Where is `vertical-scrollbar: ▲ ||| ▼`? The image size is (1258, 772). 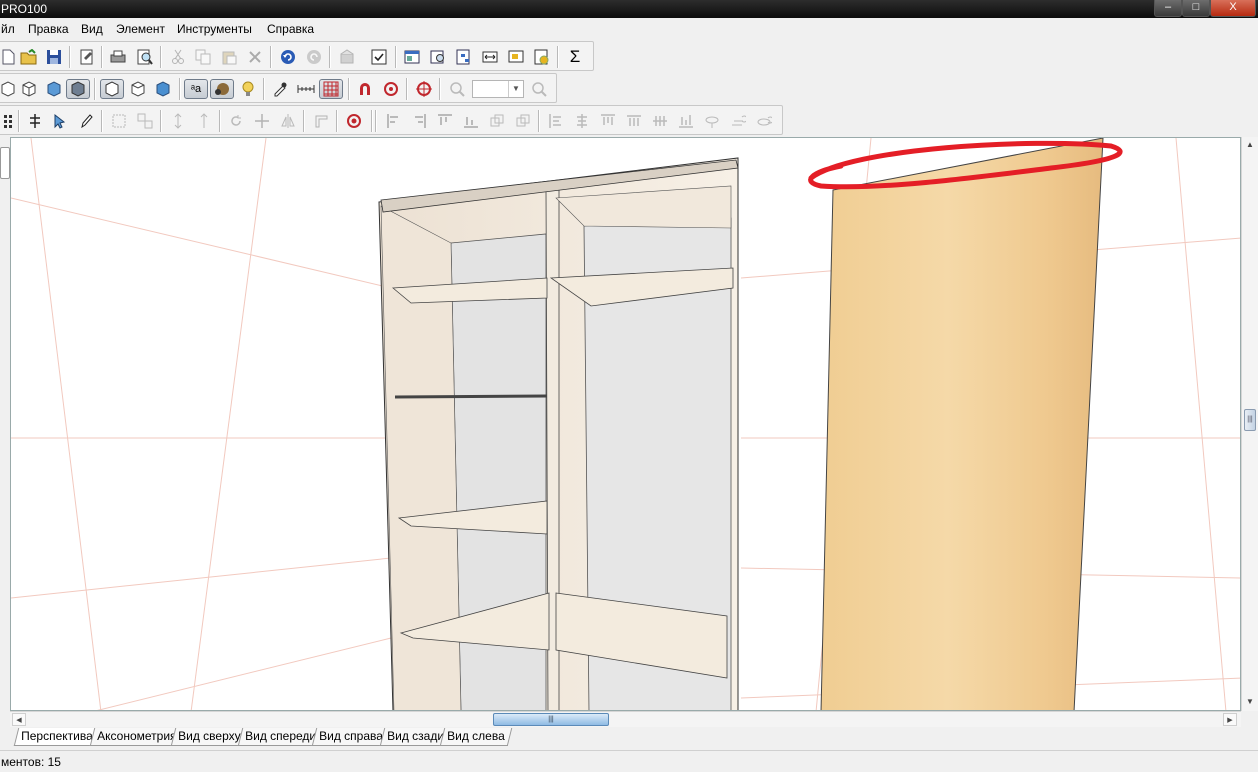 vertical-scrollbar: ▲ ||| ▼ is located at coordinates (1249, 424).